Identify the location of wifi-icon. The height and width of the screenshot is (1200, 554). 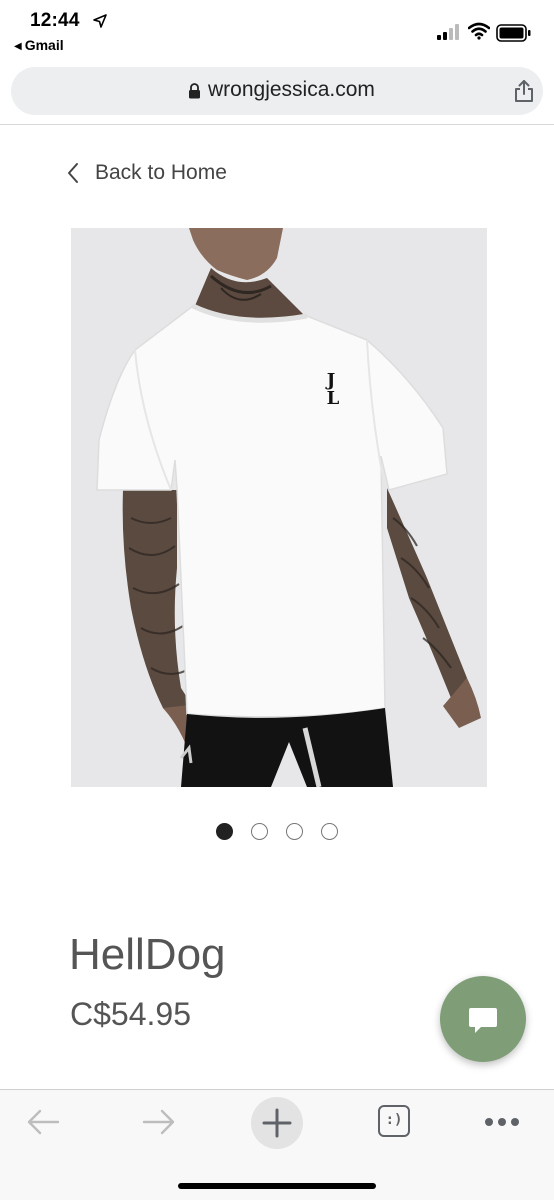
(479, 31).